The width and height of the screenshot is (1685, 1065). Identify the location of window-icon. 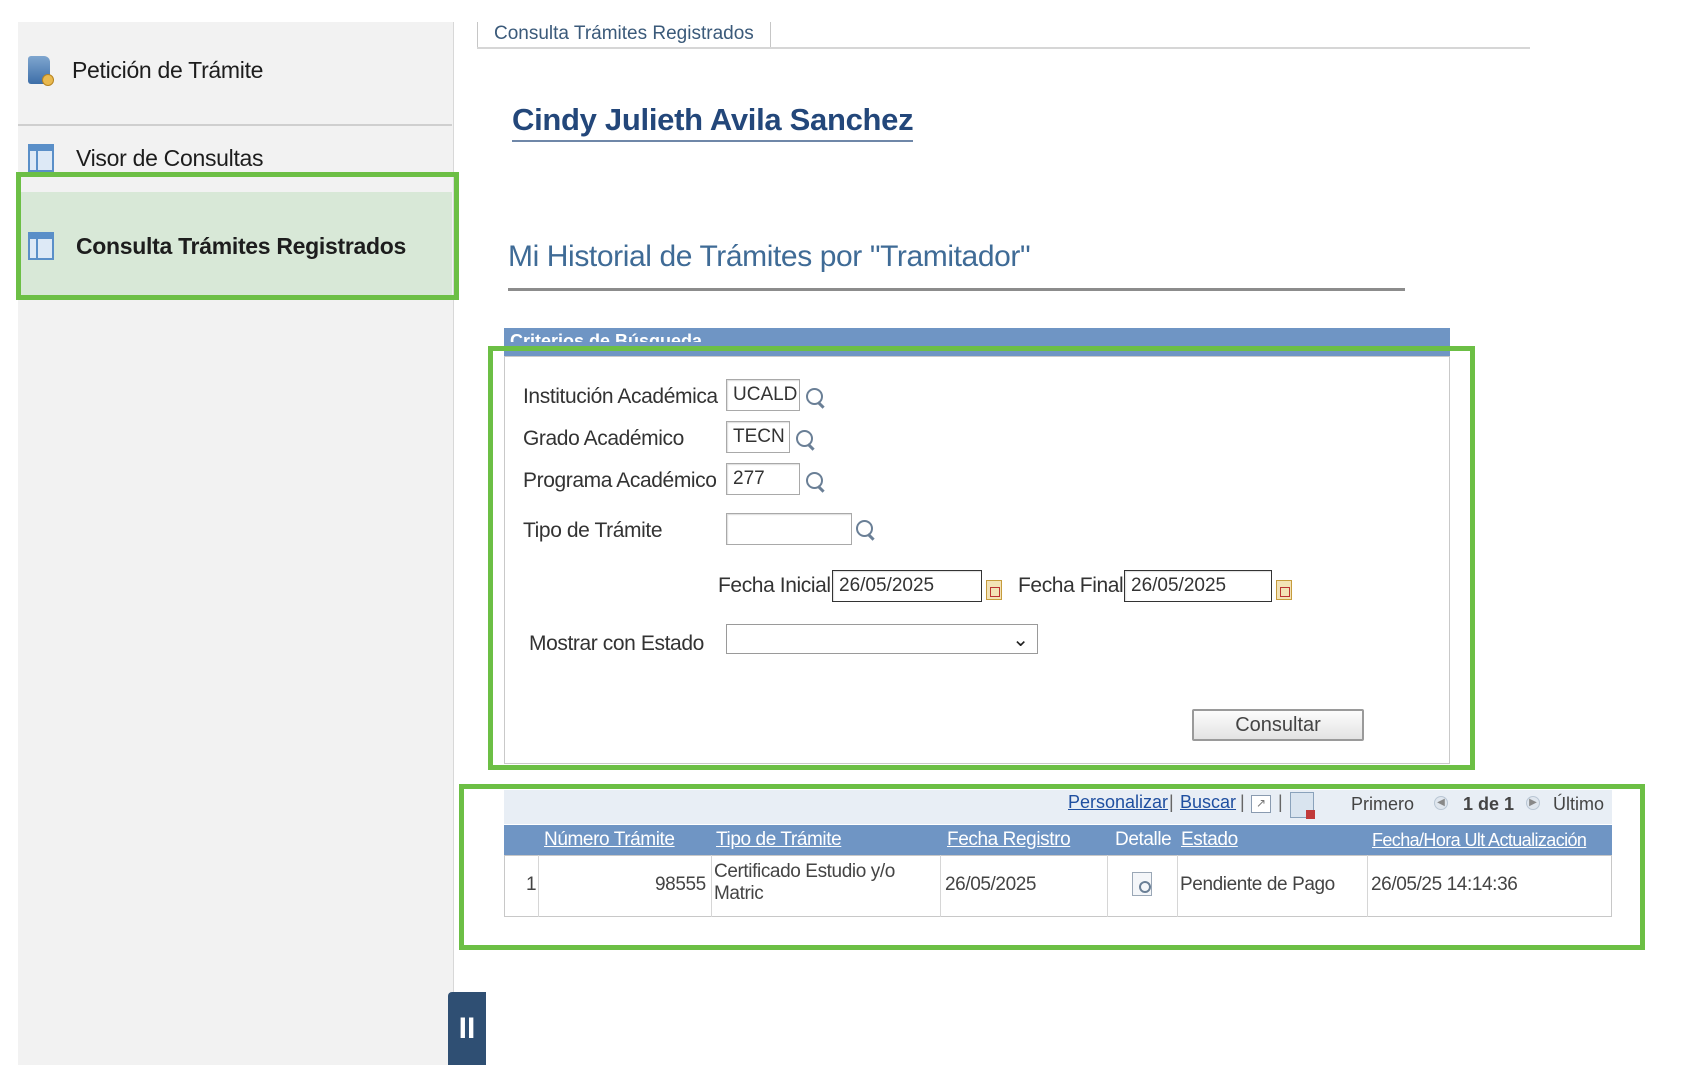
(41, 158).